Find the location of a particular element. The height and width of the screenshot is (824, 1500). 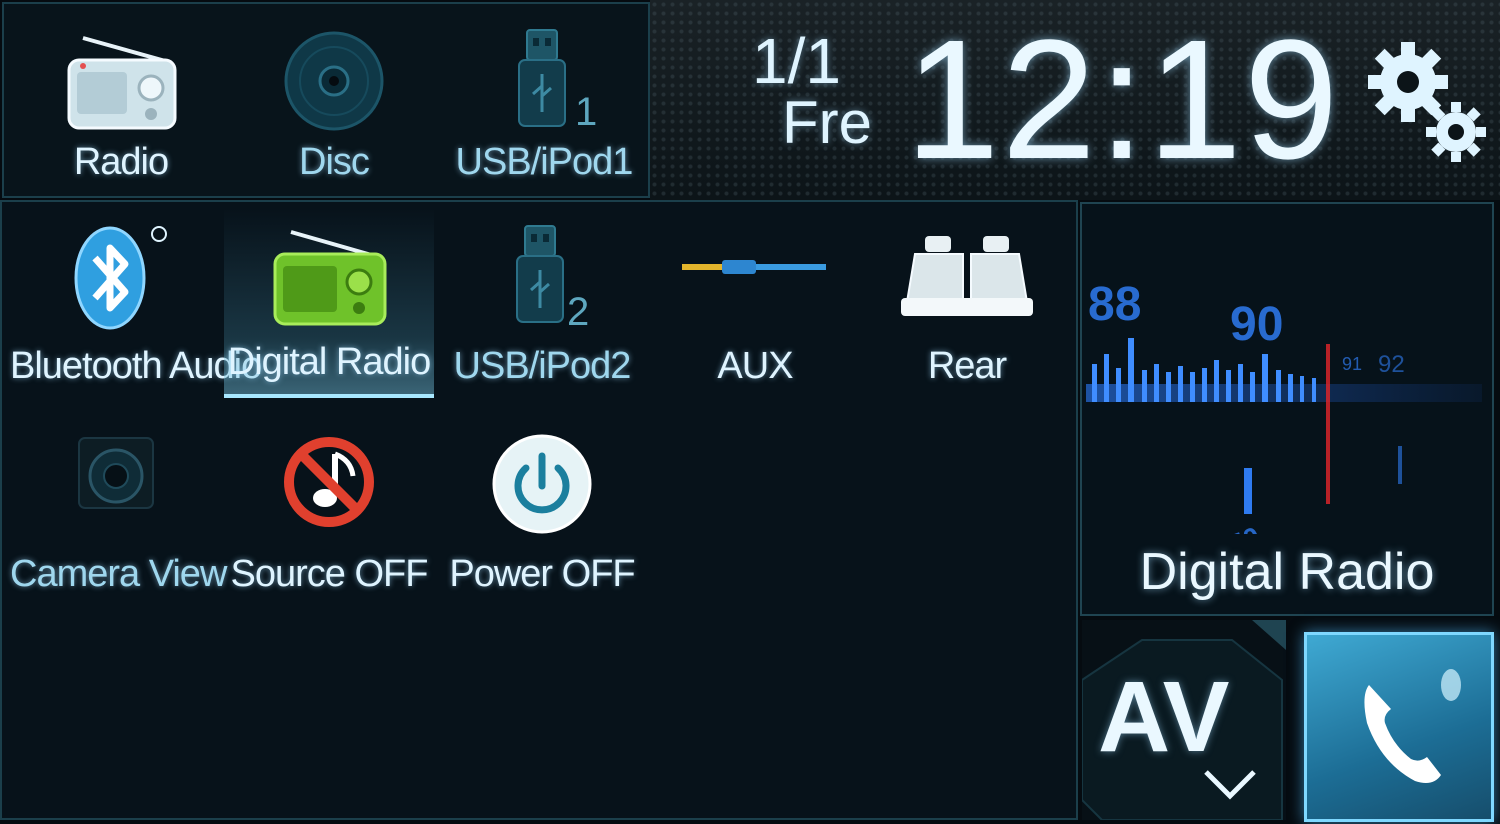

dial-label: 92 is located at coordinates (1391, 364).